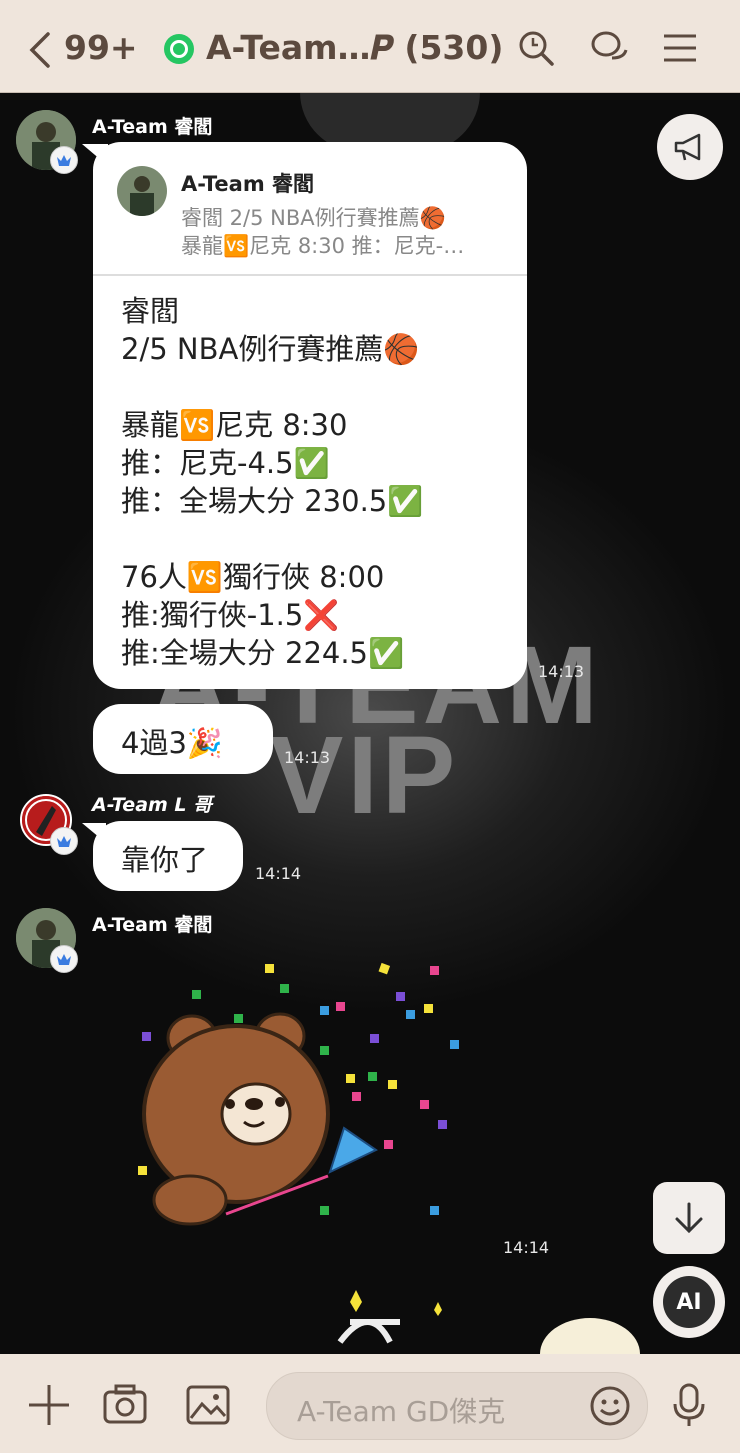  I want to click on sticker-partial, so click(488, 1322).